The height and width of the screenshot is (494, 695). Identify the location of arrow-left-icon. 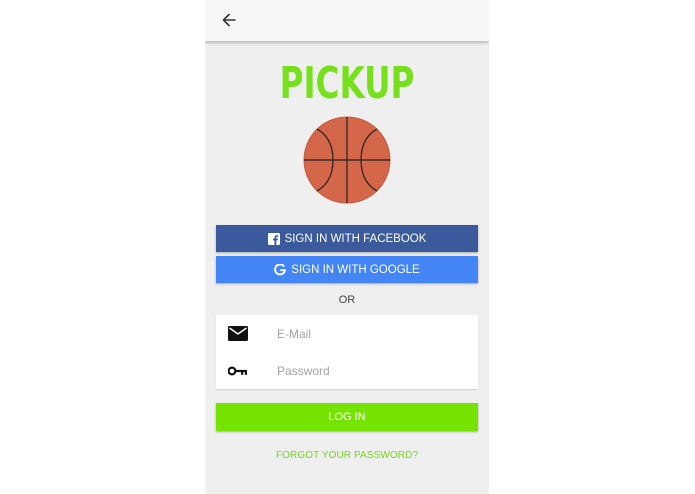
(229, 20).